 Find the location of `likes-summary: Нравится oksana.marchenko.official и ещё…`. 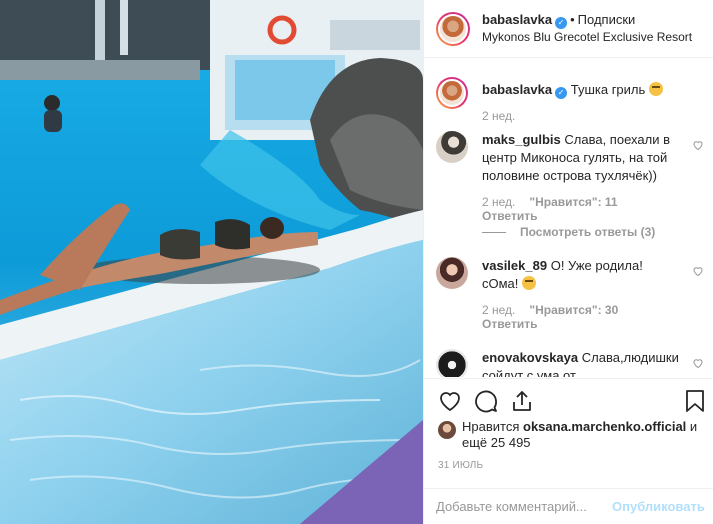

likes-summary: Нравится oksana.marchenko.official и ещё… is located at coordinates (569, 435).